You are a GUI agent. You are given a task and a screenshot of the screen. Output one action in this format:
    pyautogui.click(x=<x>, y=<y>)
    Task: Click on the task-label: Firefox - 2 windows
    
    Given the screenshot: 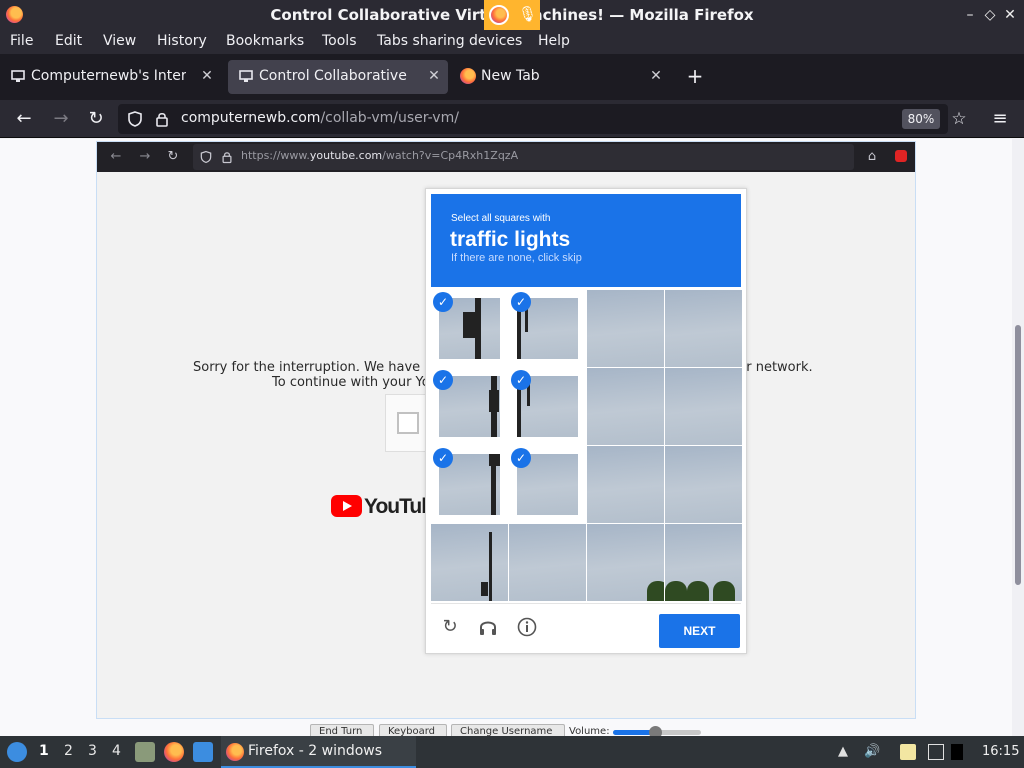 What is the action you would take?
    pyautogui.click(x=315, y=751)
    